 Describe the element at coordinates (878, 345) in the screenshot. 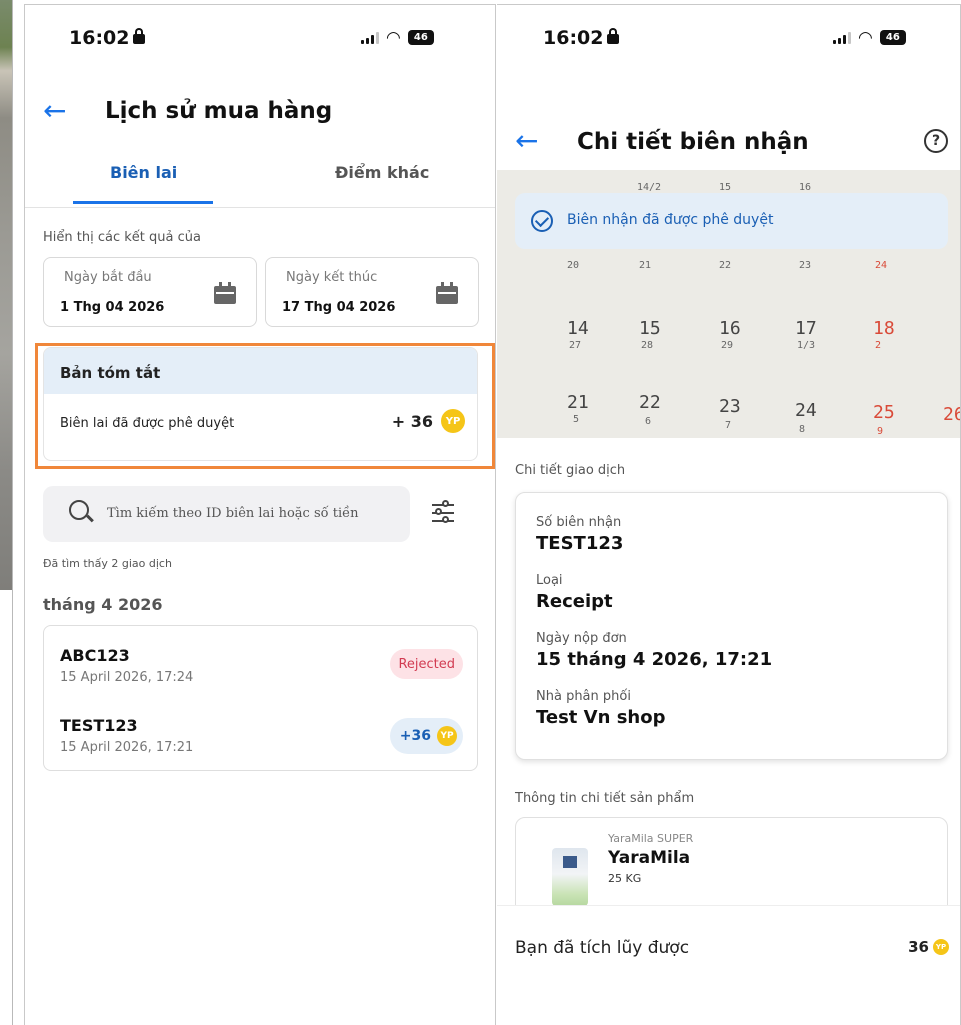

I see `calendar-text: 2` at that location.